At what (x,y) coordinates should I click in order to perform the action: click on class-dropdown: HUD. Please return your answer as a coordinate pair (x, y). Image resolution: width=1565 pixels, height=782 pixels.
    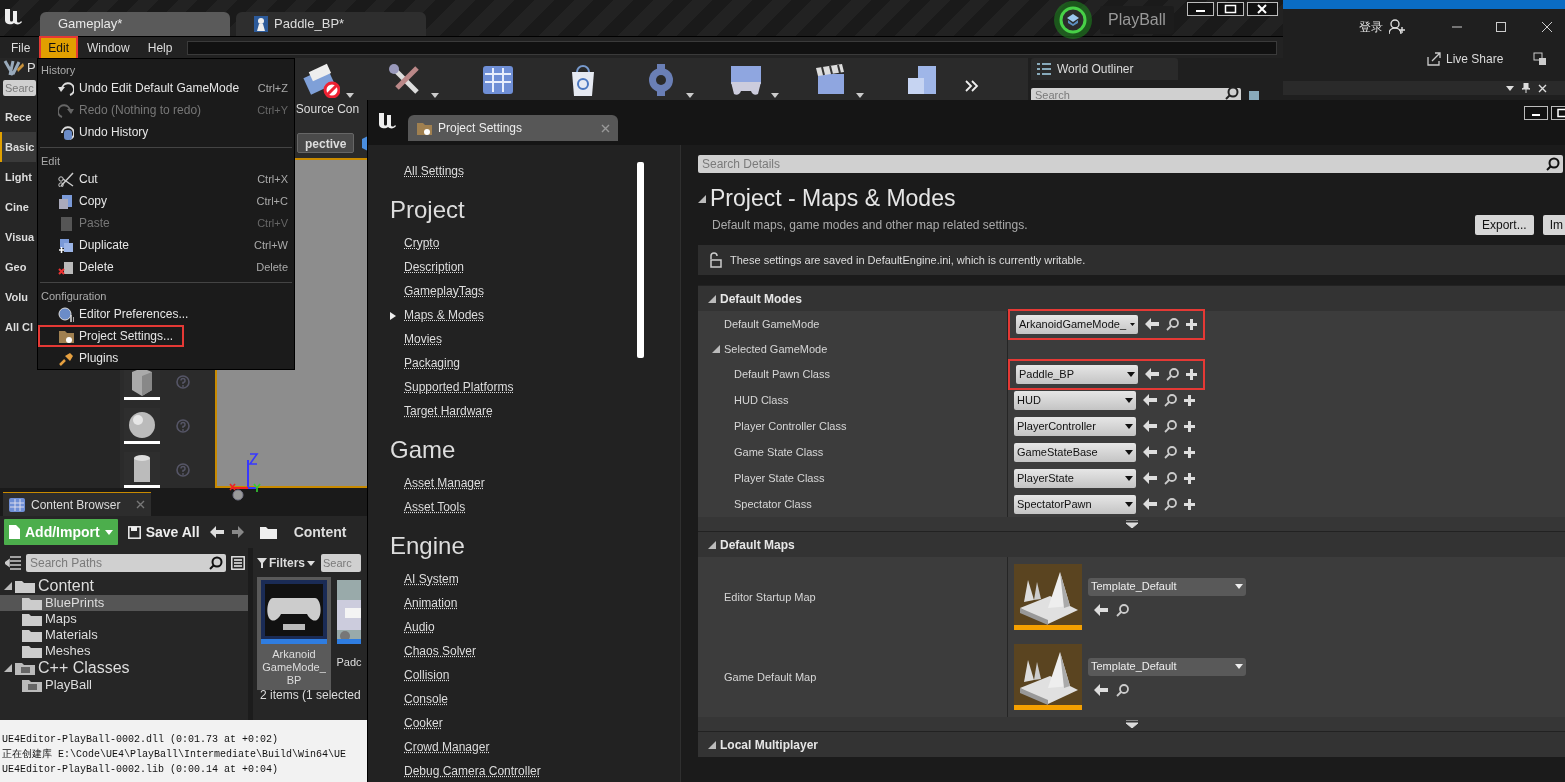
    Looking at the image, I should click on (1075, 400).